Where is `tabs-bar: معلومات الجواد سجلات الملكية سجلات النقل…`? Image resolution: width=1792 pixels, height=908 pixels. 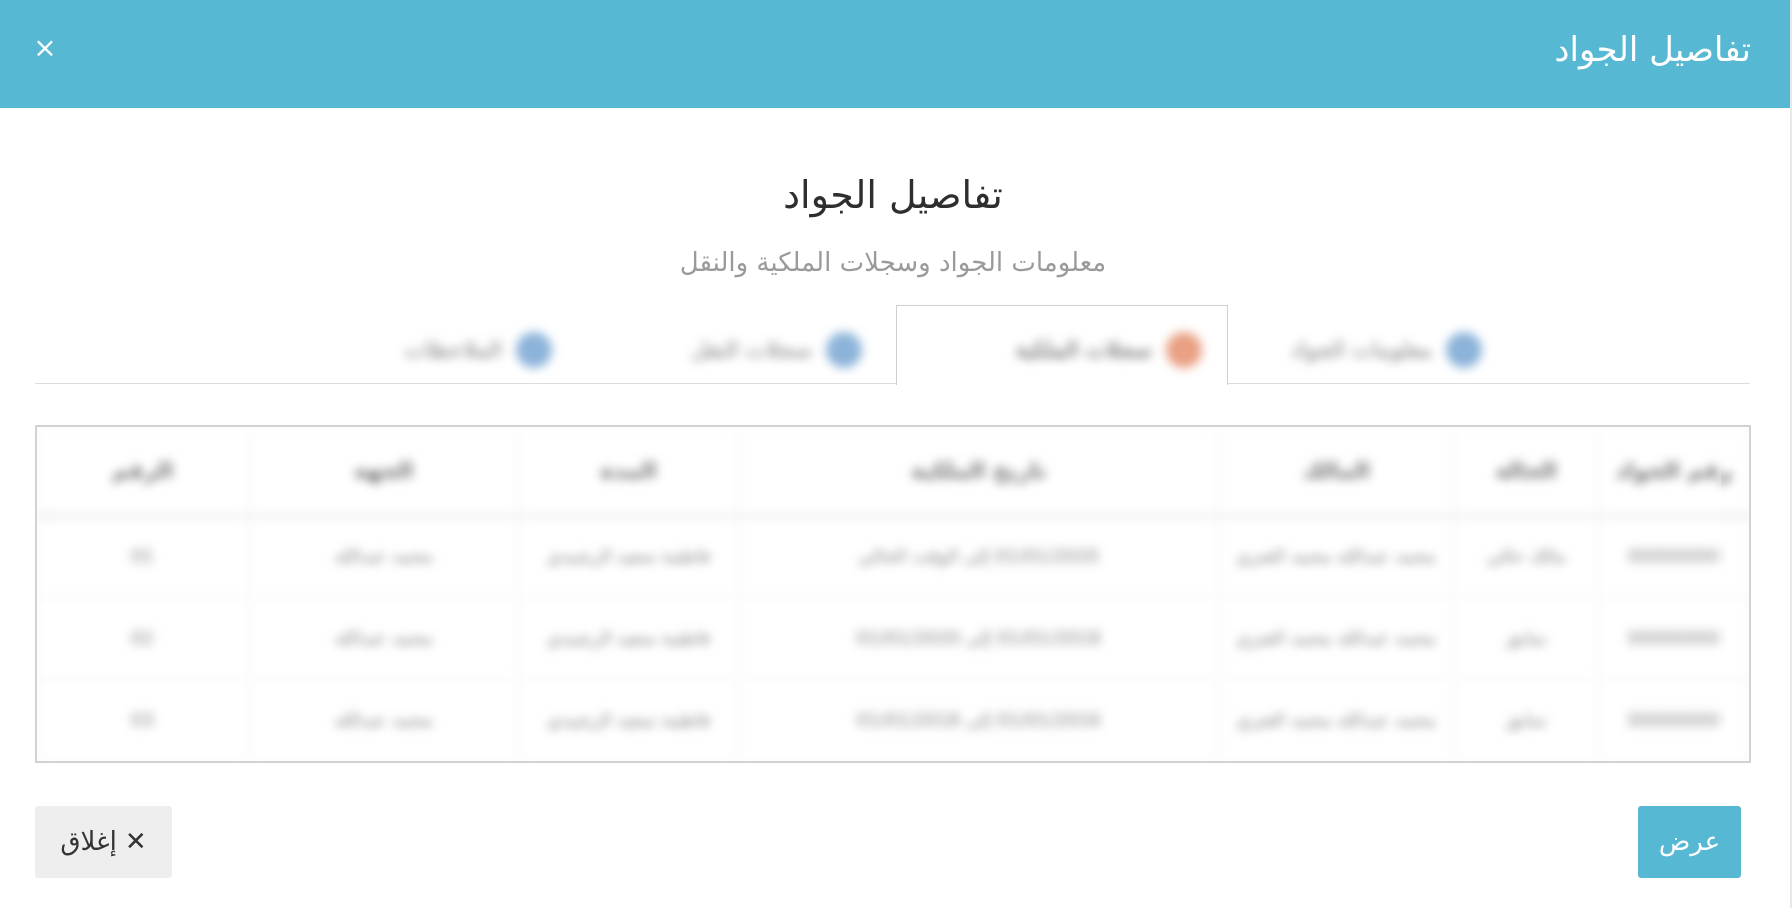 tabs-bar: معلومات الجواد سجلات الملكية سجلات النقل… is located at coordinates (890, 351).